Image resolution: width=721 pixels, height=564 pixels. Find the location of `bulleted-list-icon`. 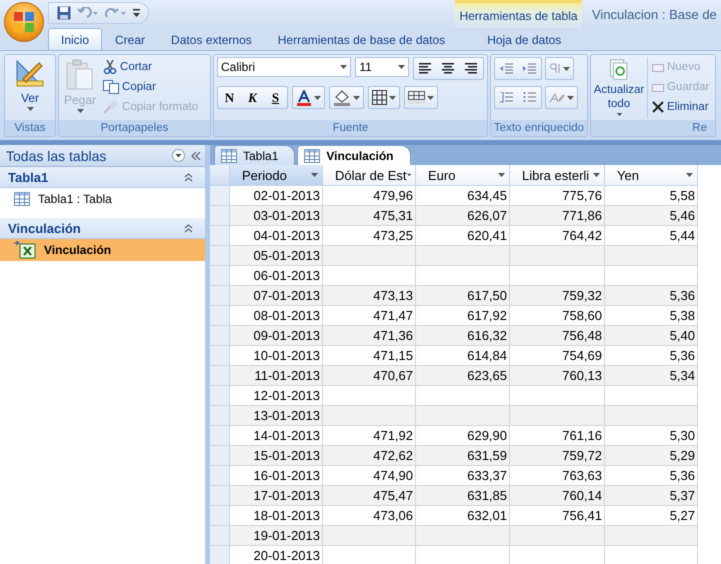

bulleted-list-icon is located at coordinates (529, 97).